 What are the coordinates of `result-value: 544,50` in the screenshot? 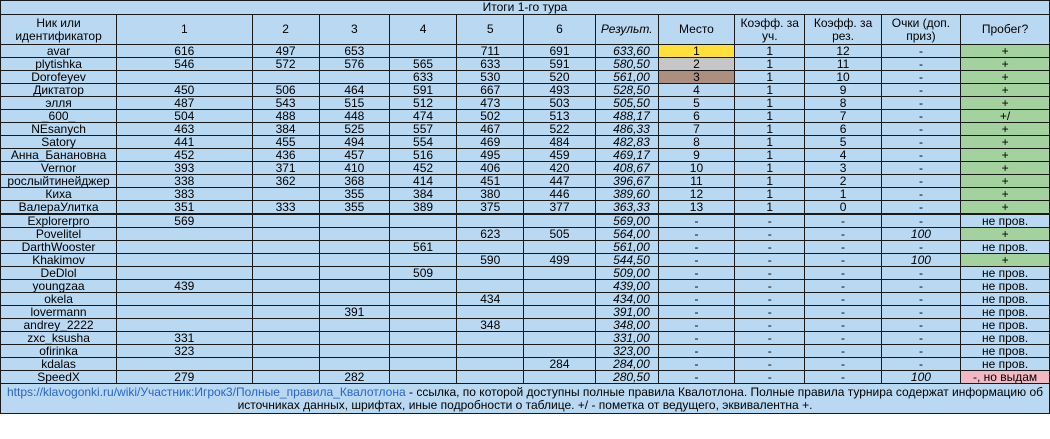 It's located at (626, 260).